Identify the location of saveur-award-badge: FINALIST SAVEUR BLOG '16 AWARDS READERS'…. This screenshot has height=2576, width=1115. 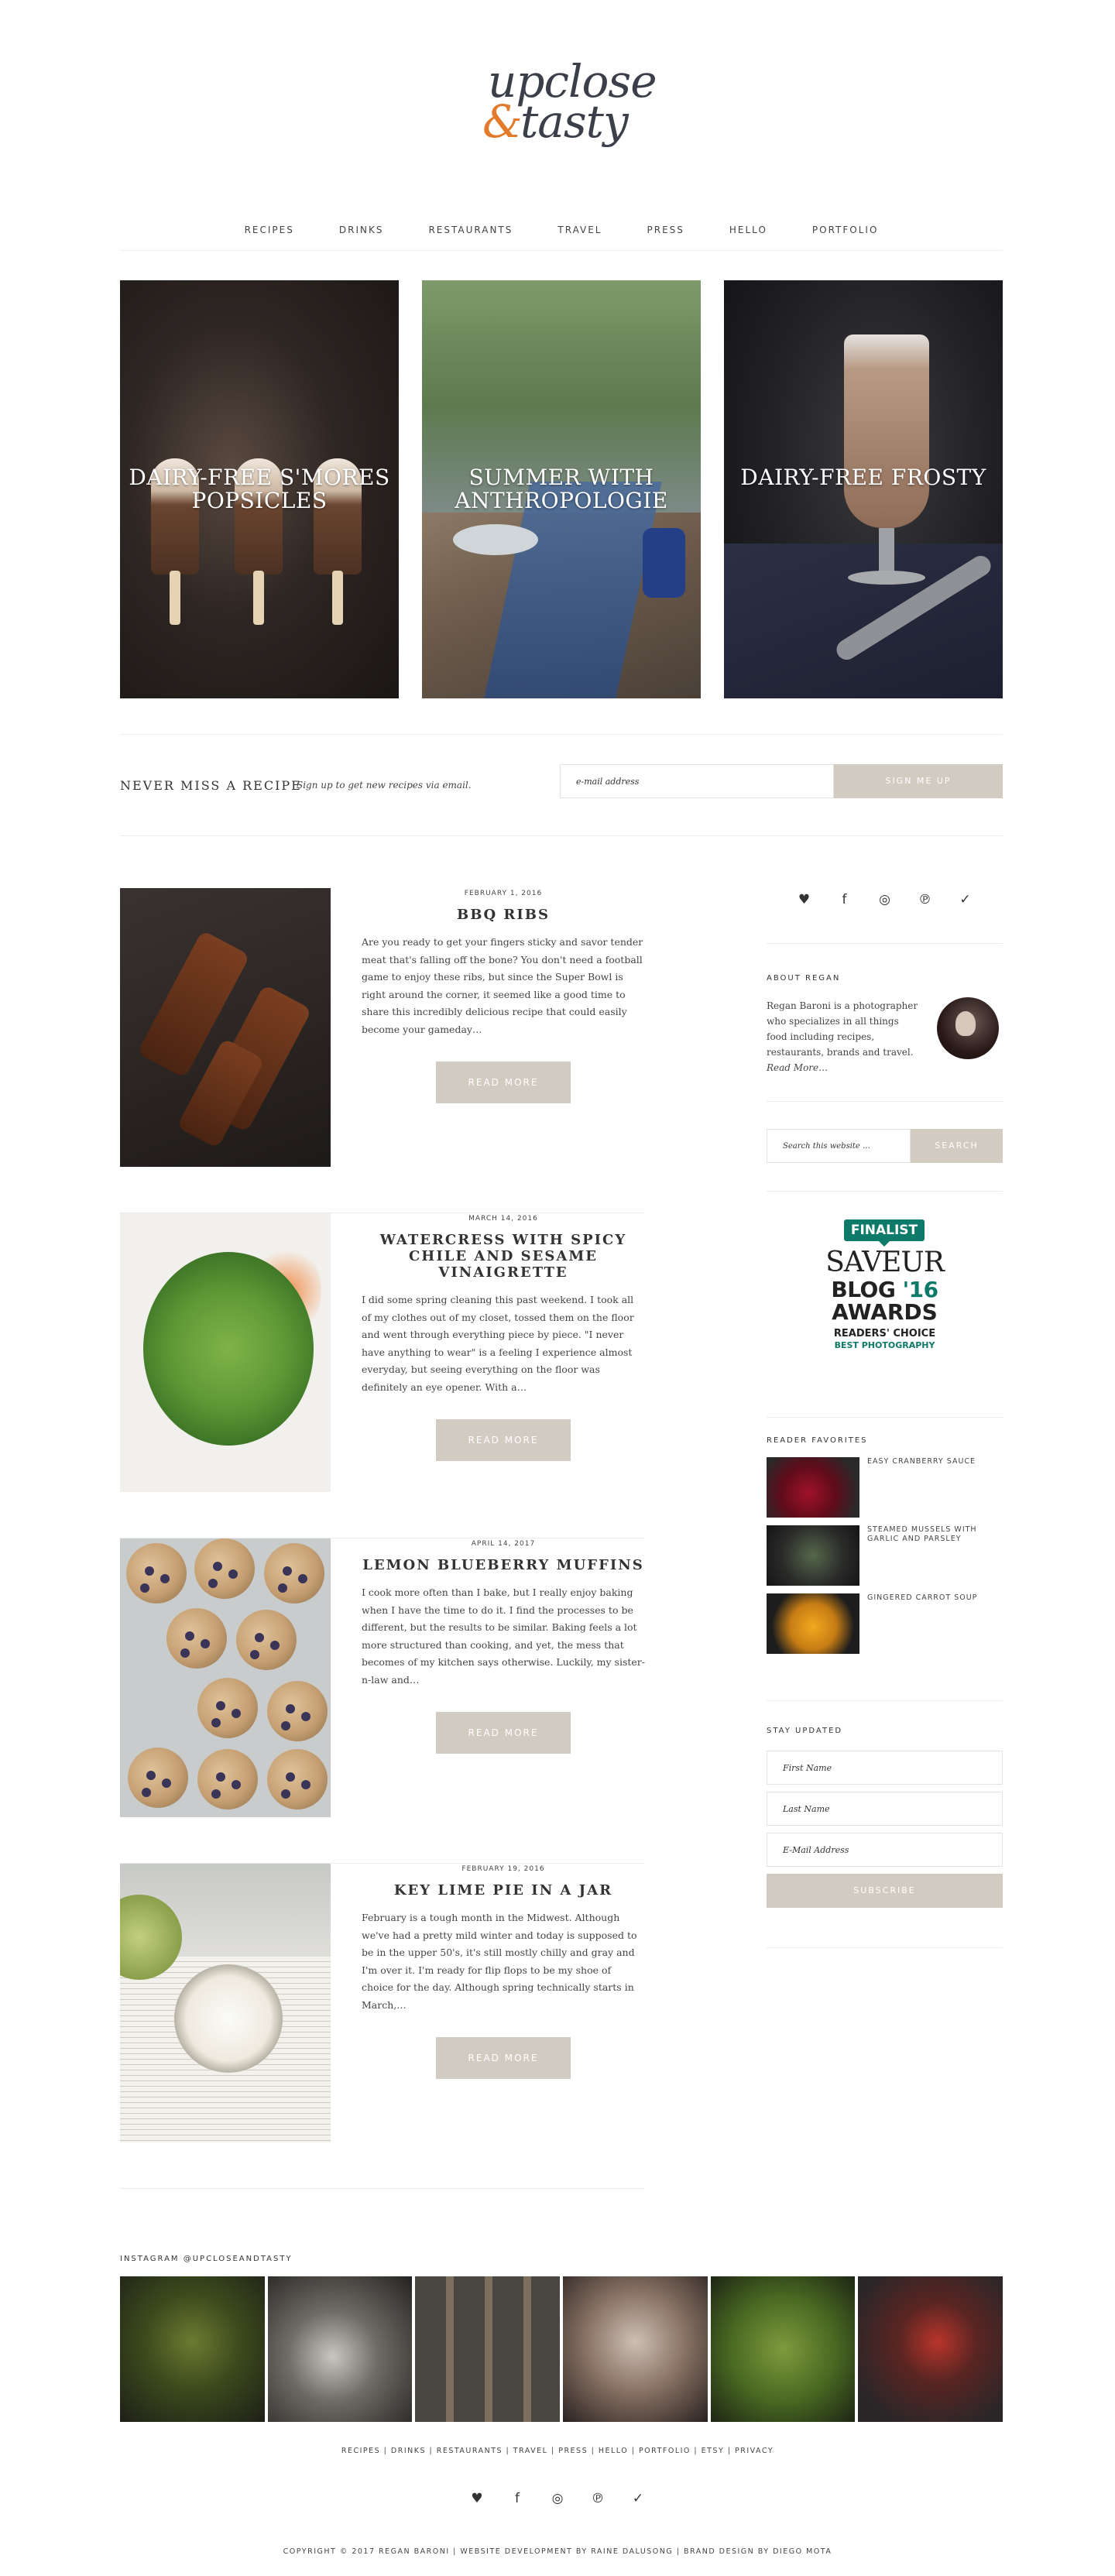
(885, 1296).